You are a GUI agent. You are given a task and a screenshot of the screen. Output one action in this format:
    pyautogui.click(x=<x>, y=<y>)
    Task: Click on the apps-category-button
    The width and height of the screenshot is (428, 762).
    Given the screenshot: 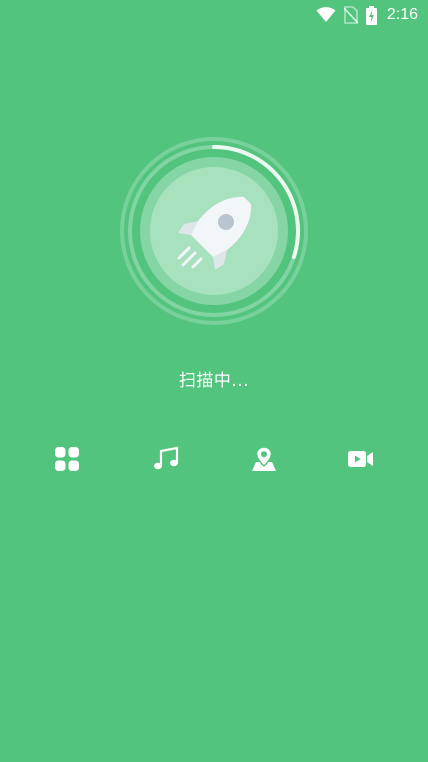 What is the action you would take?
    pyautogui.click(x=67, y=461)
    